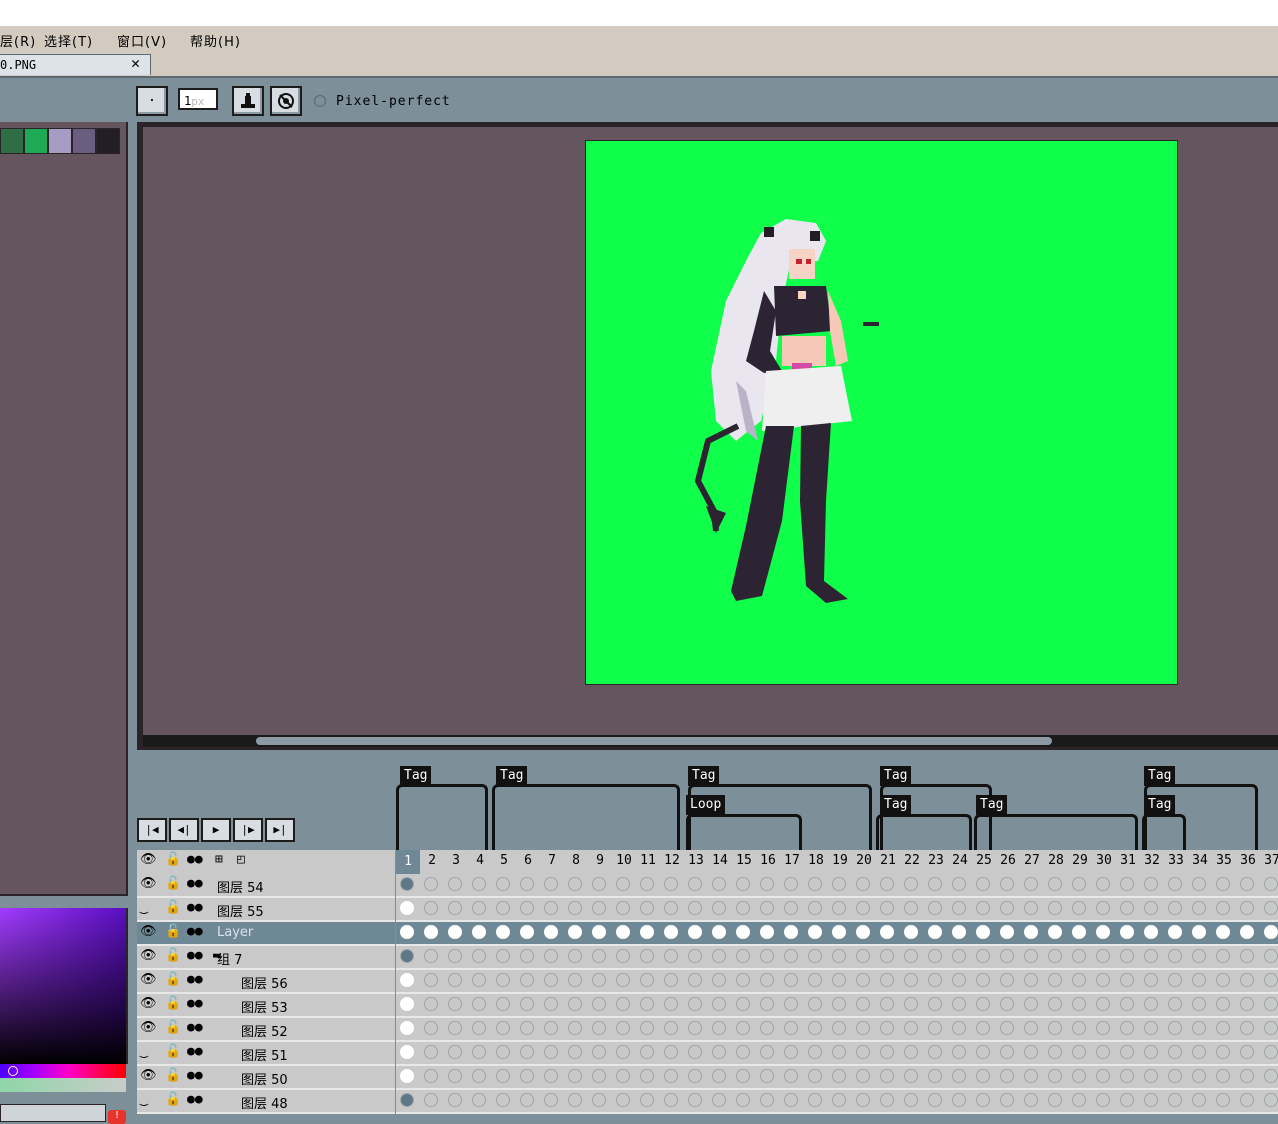 The width and height of the screenshot is (1278, 1124). Describe the element at coordinates (266, 1078) in the screenshot. I see `layer-row: 👁 🔓 ●● 图层 50` at that location.